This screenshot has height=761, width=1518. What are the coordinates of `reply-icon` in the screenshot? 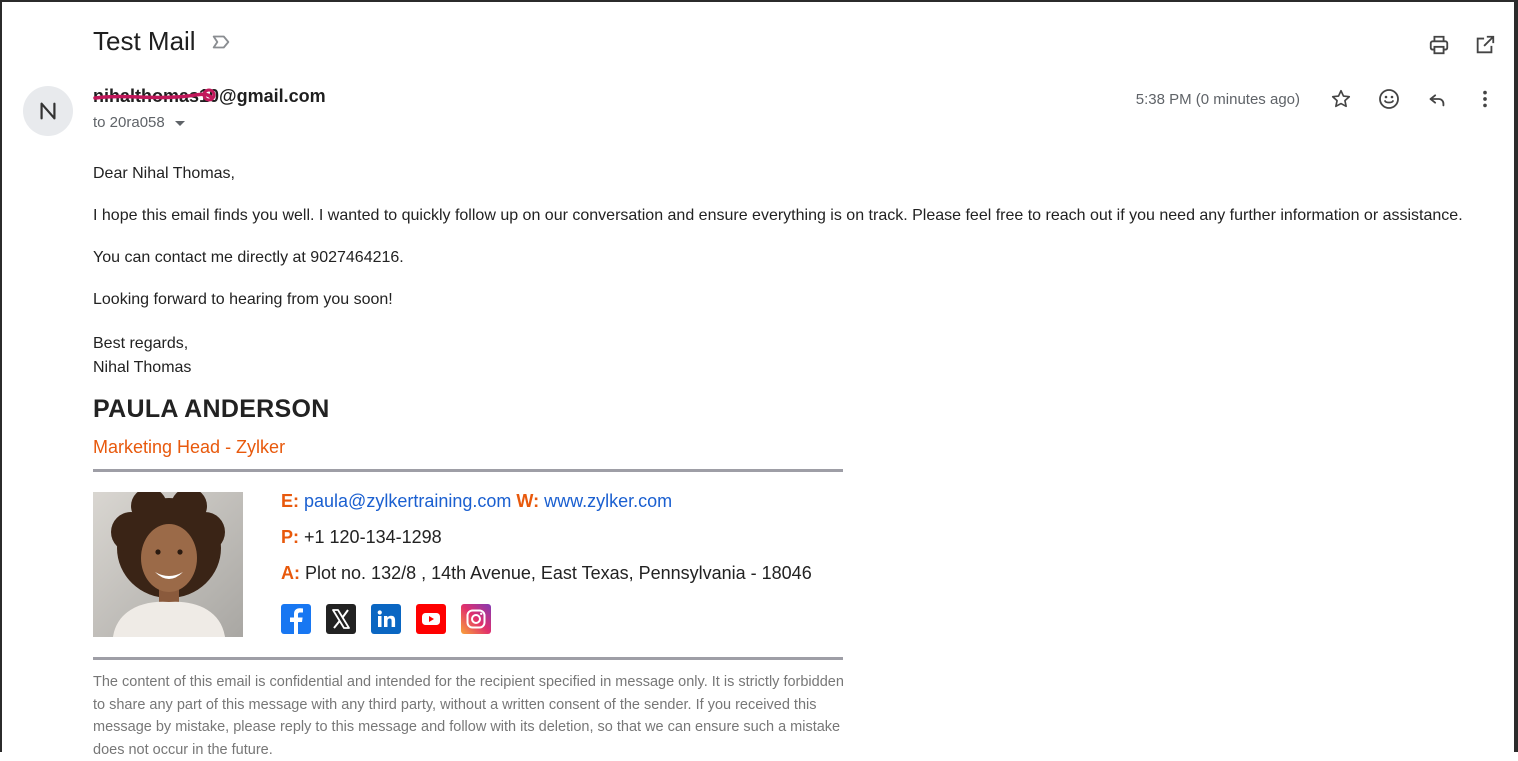 It's located at (1437, 99).